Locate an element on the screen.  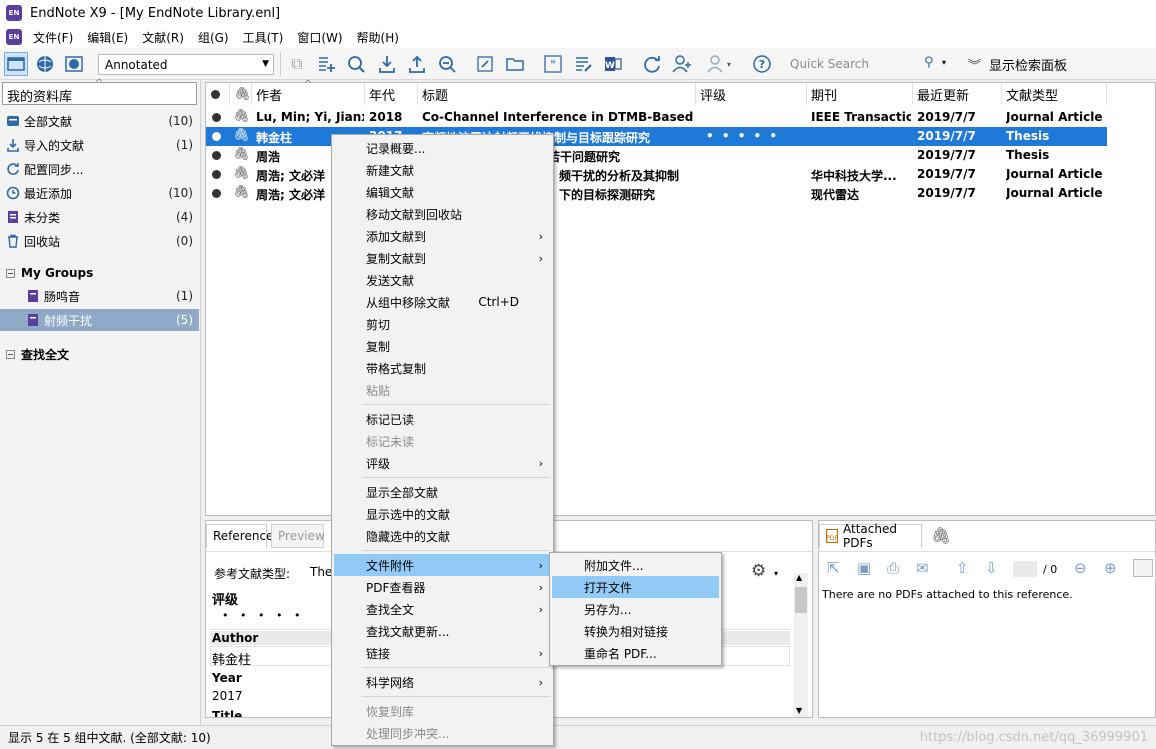
group-imported-references: 导入的文献 (1) is located at coordinates (99, 145).